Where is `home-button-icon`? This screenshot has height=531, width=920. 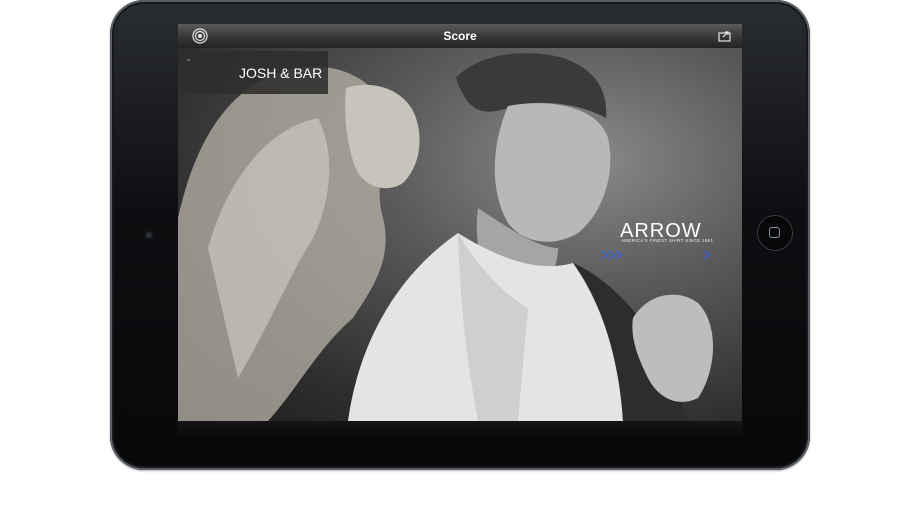 home-button-icon is located at coordinates (774, 232).